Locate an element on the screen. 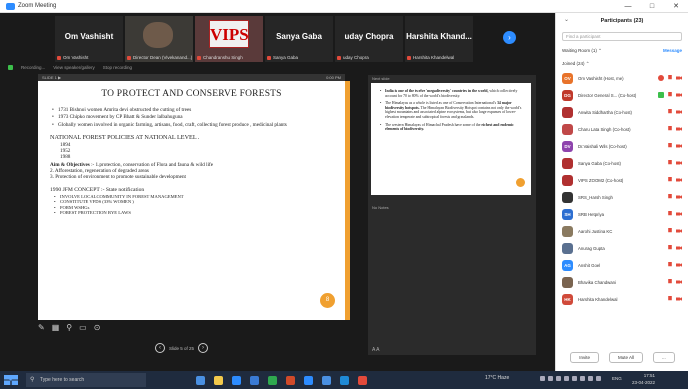 The width and height of the screenshot is (688, 389). participant-row: DV Dr.Vaishali Wils (Co-host) is located at coordinates (622, 146).